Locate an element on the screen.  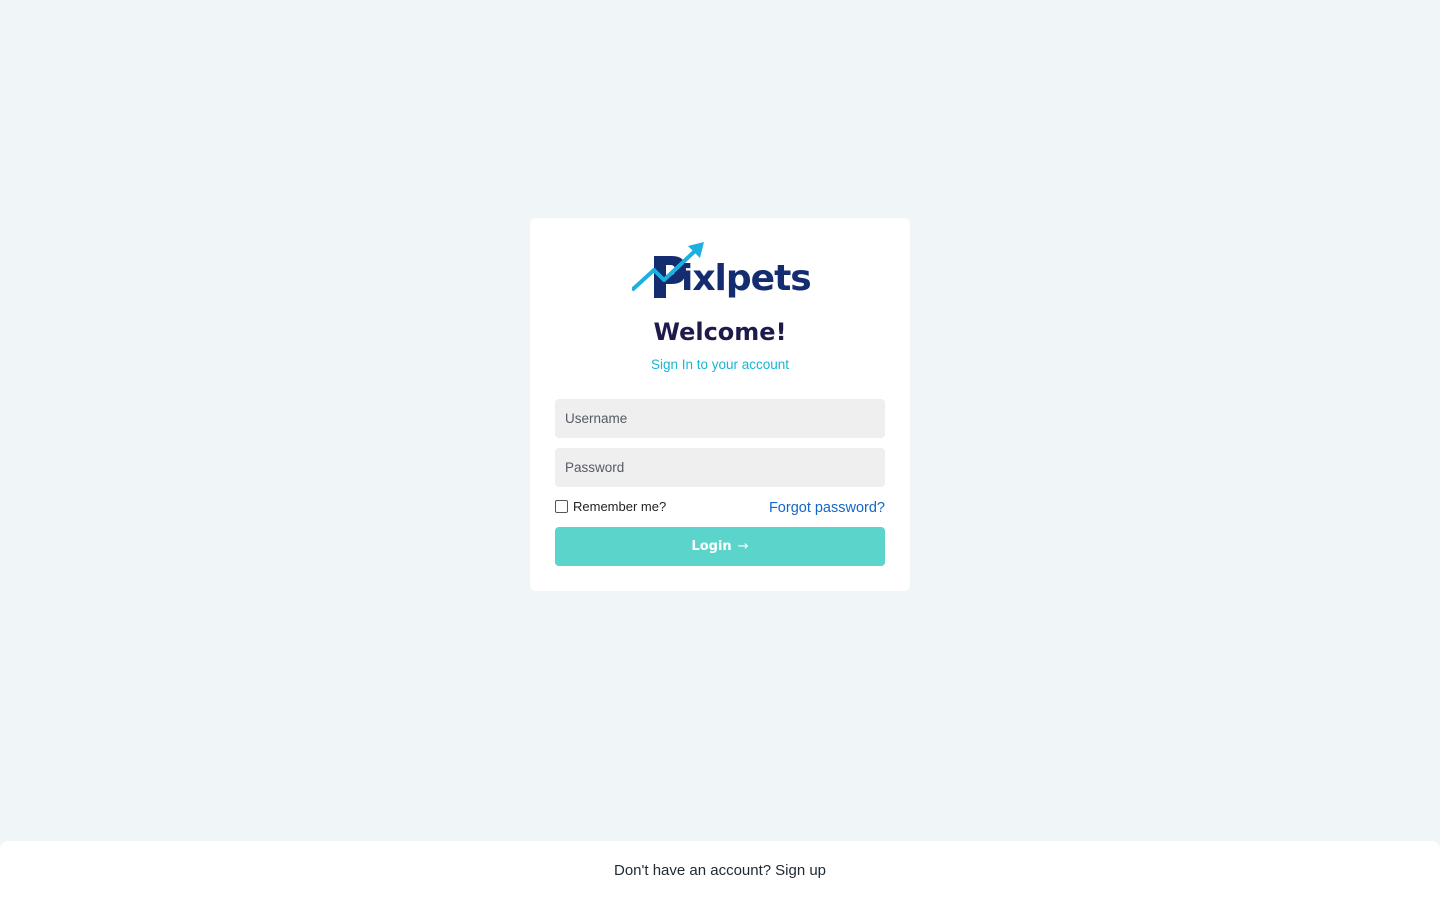
signup-prompt: Don't have an account? is located at coordinates (692, 870).